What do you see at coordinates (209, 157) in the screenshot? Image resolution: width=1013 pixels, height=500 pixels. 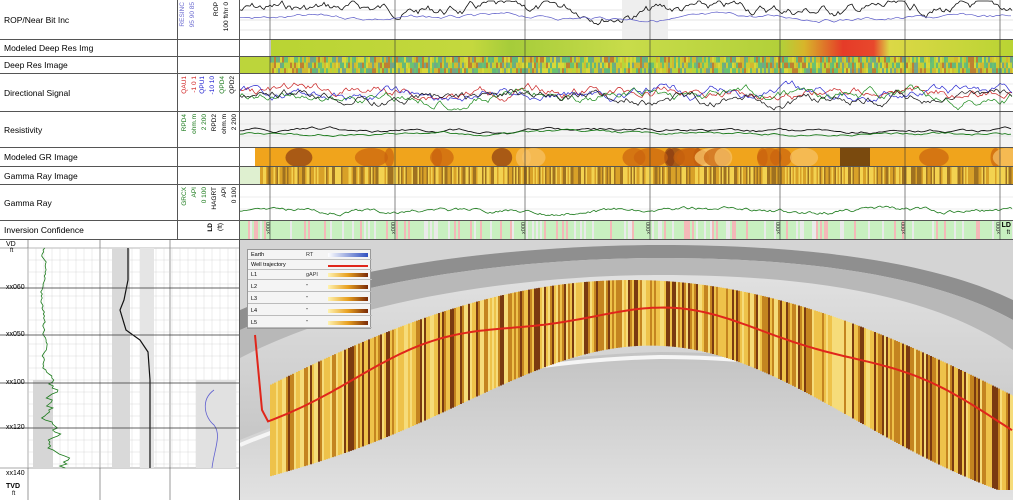 I see `track-scale-gr-model` at bounding box center [209, 157].